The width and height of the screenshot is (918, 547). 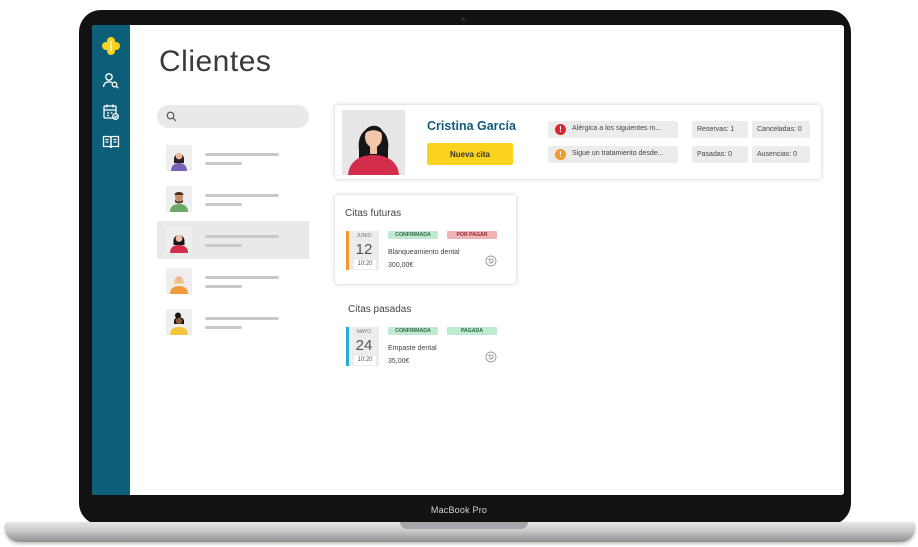 I want to click on book-icon, so click(x=111, y=142).